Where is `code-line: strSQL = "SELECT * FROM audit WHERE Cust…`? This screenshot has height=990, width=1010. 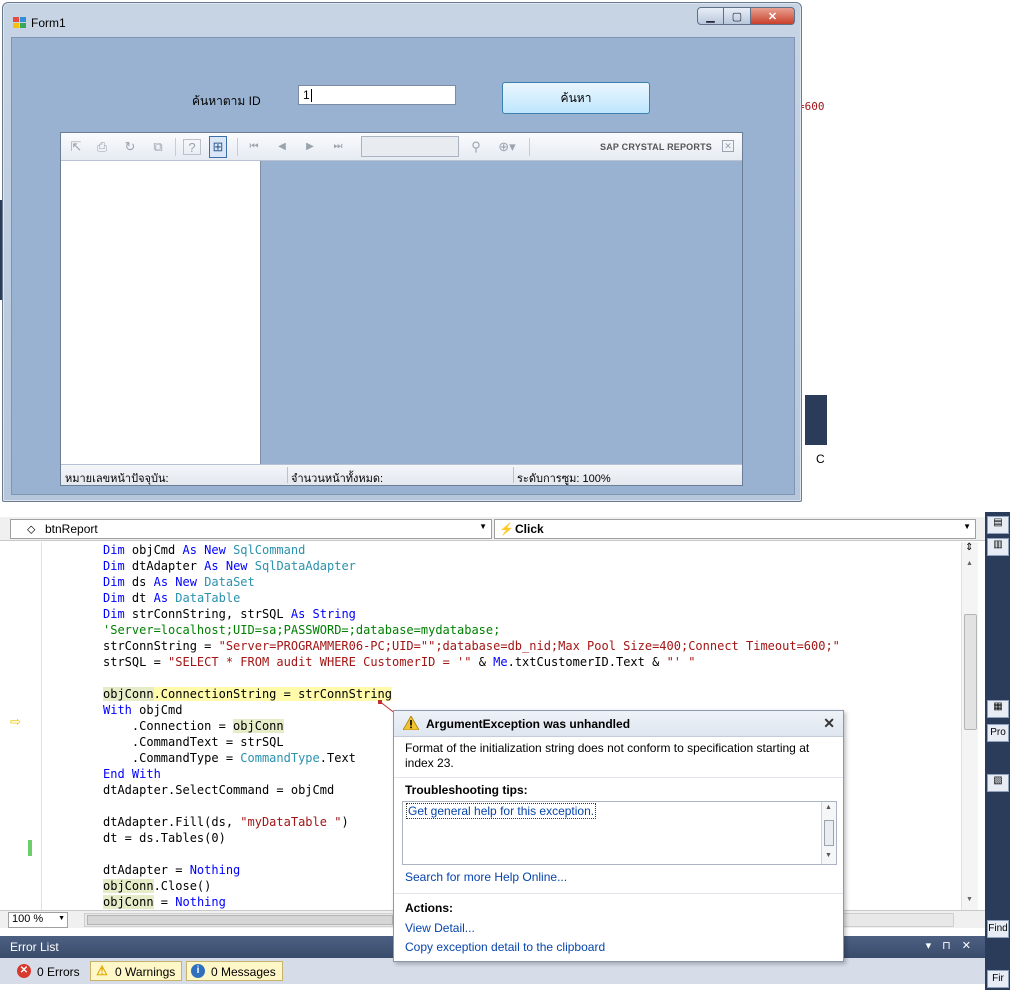 code-line: strSQL = "SELECT * FROM audit WHERE Cust… is located at coordinates (399, 662).